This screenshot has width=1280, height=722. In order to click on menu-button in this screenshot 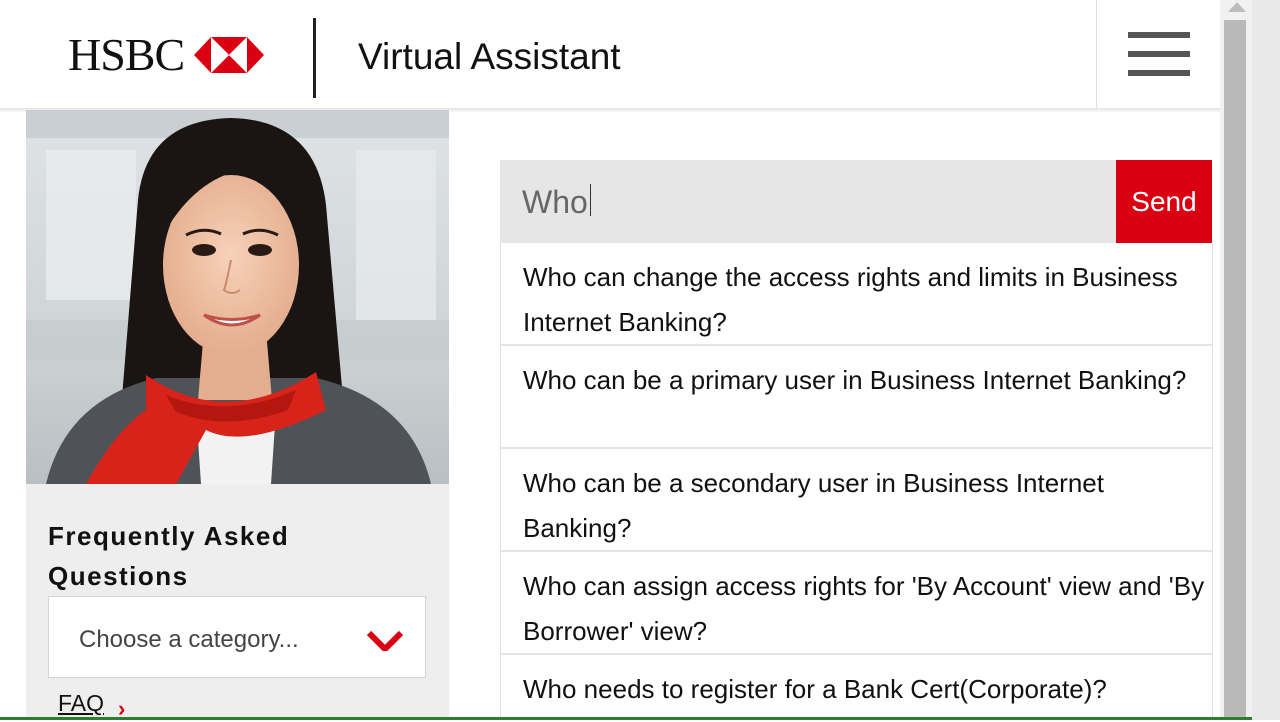, I will do `click(1158, 54)`.